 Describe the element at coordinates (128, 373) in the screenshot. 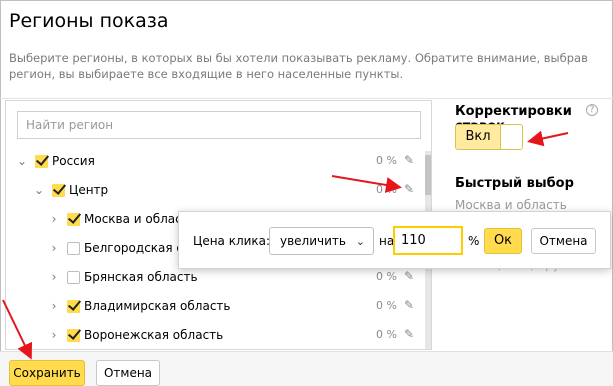

I see `cancel-button: Отмена` at that location.